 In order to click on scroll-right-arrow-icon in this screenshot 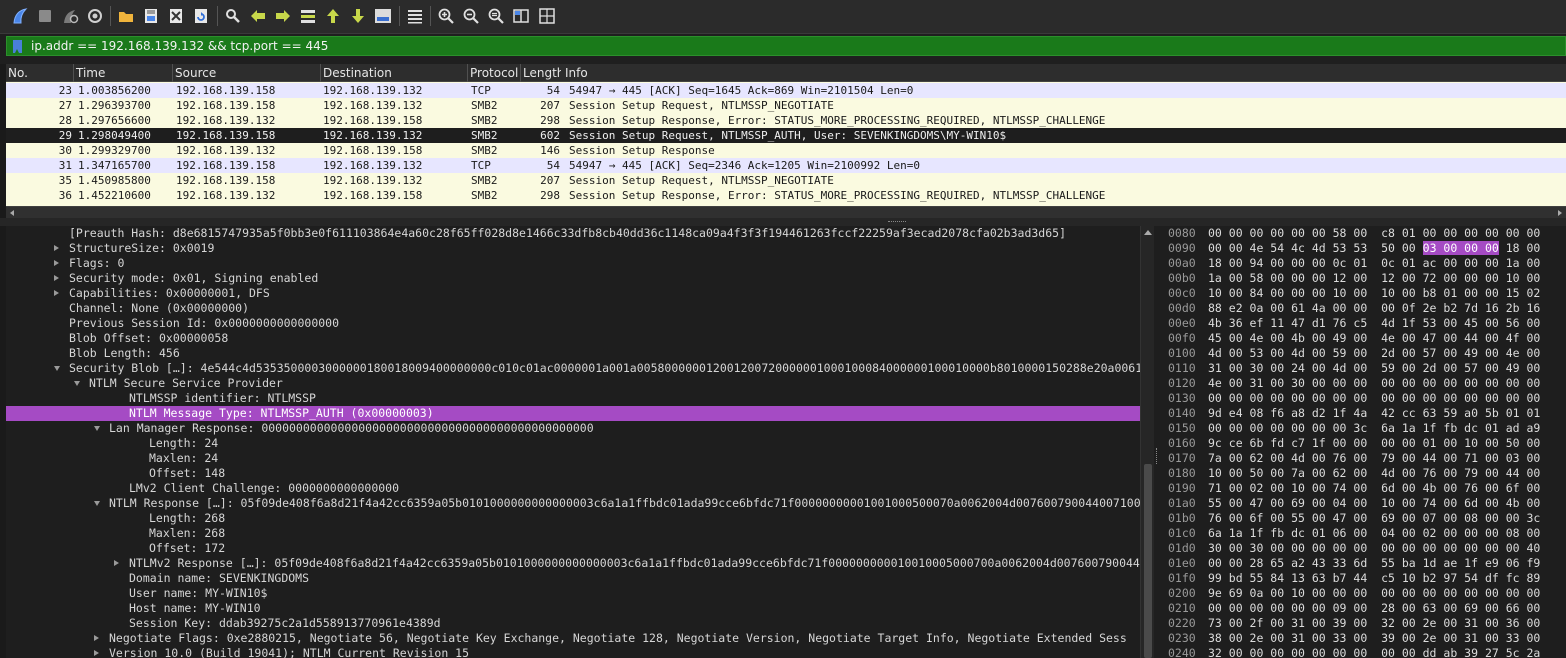, I will do `click(1560, 213)`.